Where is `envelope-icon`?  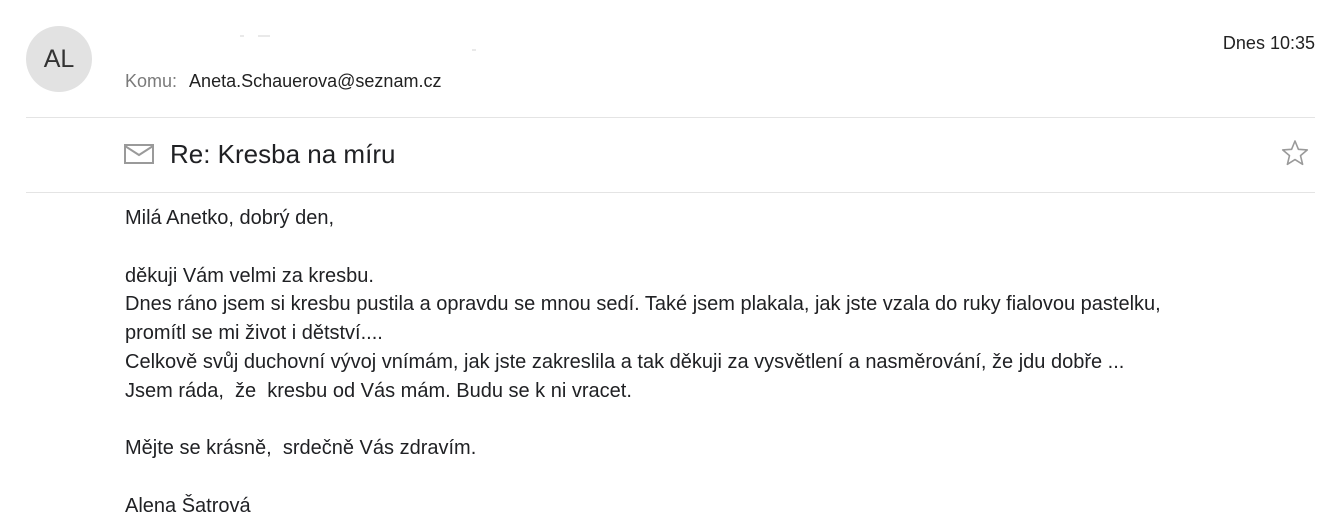
envelope-icon is located at coordinates (139, 154).